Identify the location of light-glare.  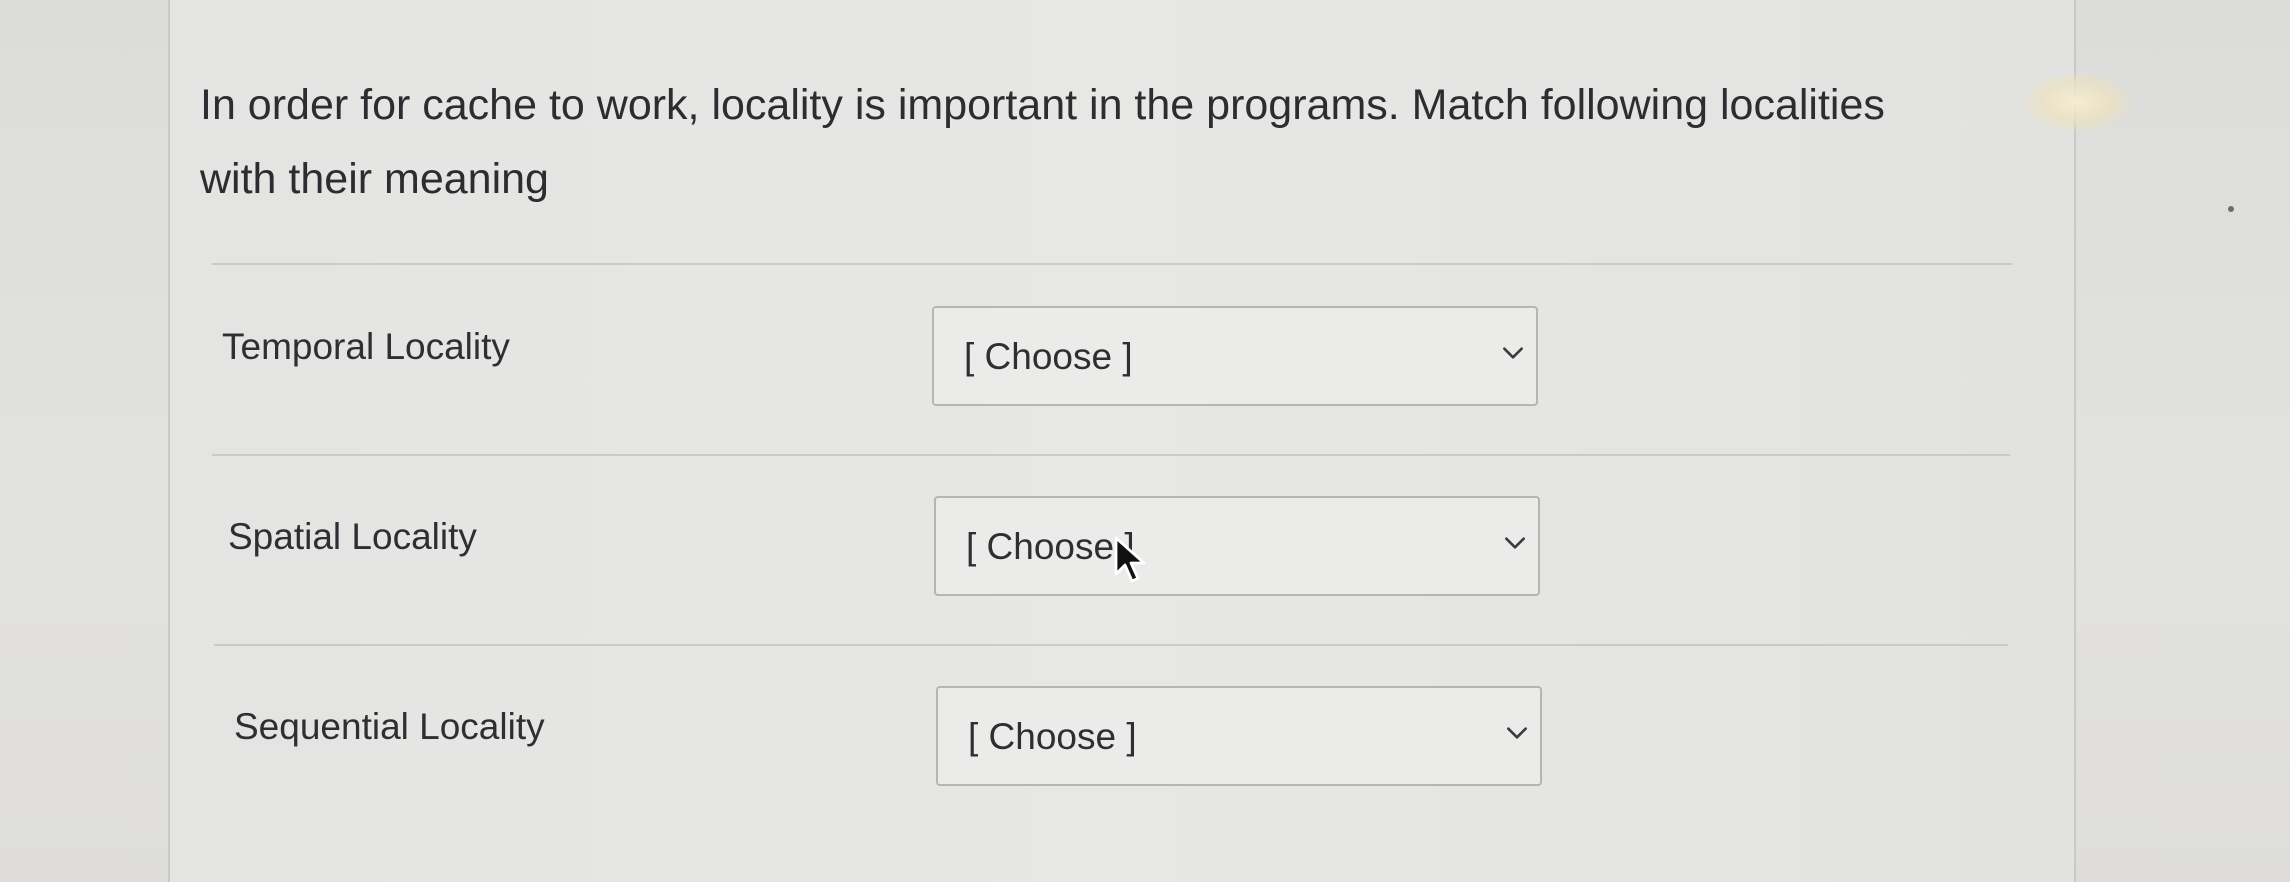
(2077, 102).